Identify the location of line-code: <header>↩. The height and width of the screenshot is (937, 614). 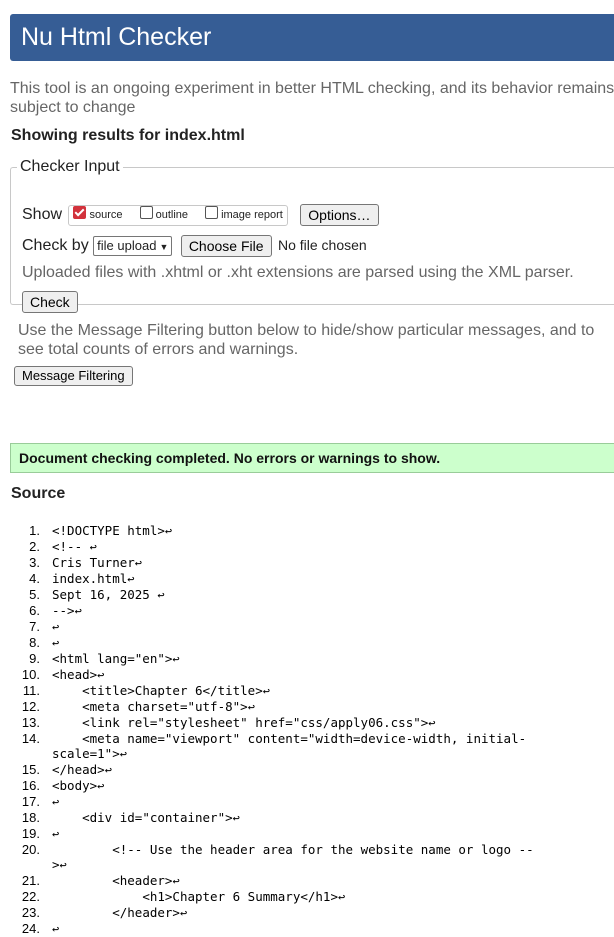
(116, 880).